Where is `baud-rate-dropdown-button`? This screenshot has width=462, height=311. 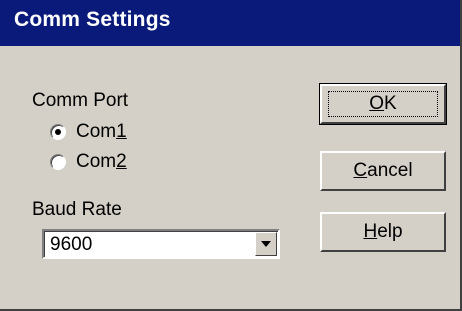 baud-rate-dropdown-button is located at coordinates (266, 244).